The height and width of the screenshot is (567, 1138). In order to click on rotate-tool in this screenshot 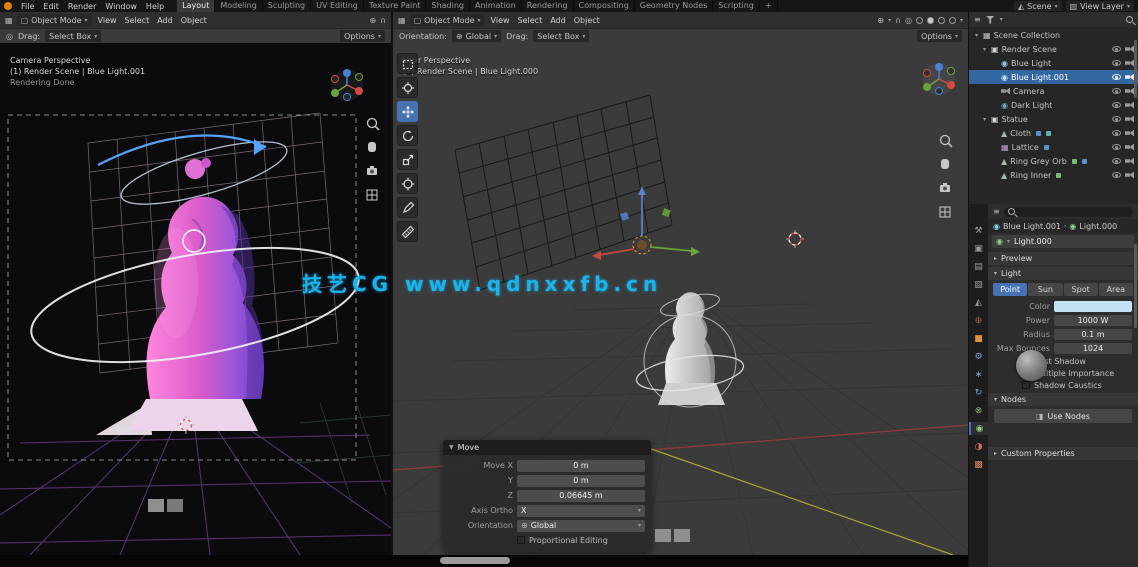, I will do `click(407, 135)`.